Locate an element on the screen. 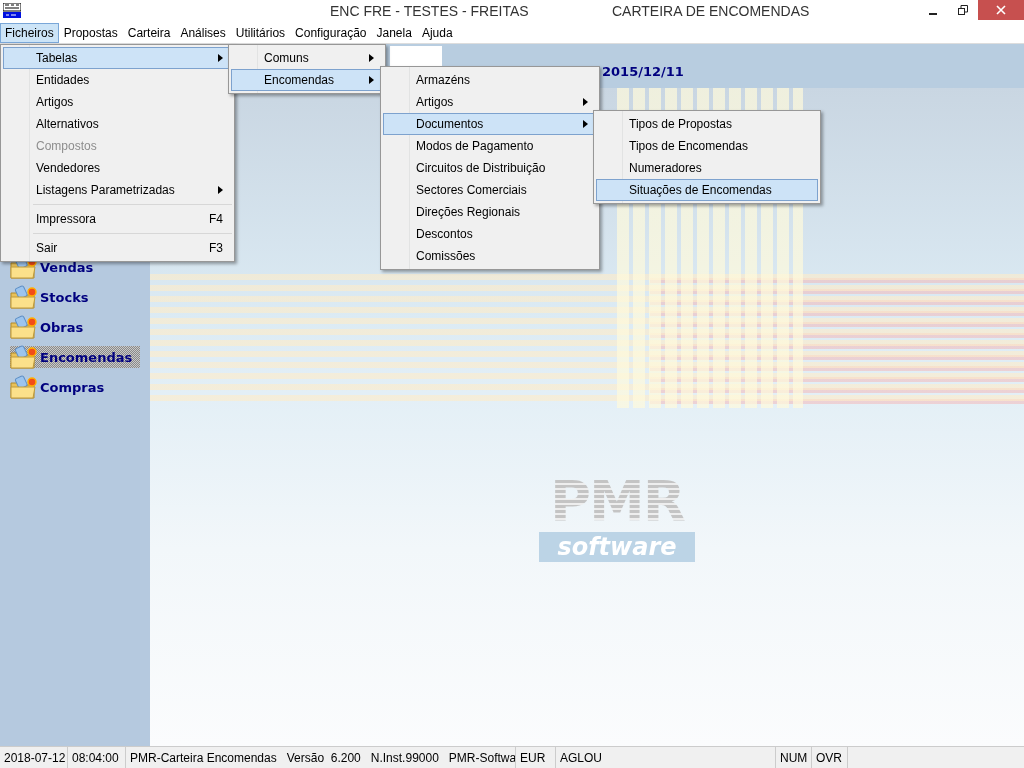 The image size is (1024, 768). menu-item: Circuitos de Distribuição is located at coordinates (490, 168).